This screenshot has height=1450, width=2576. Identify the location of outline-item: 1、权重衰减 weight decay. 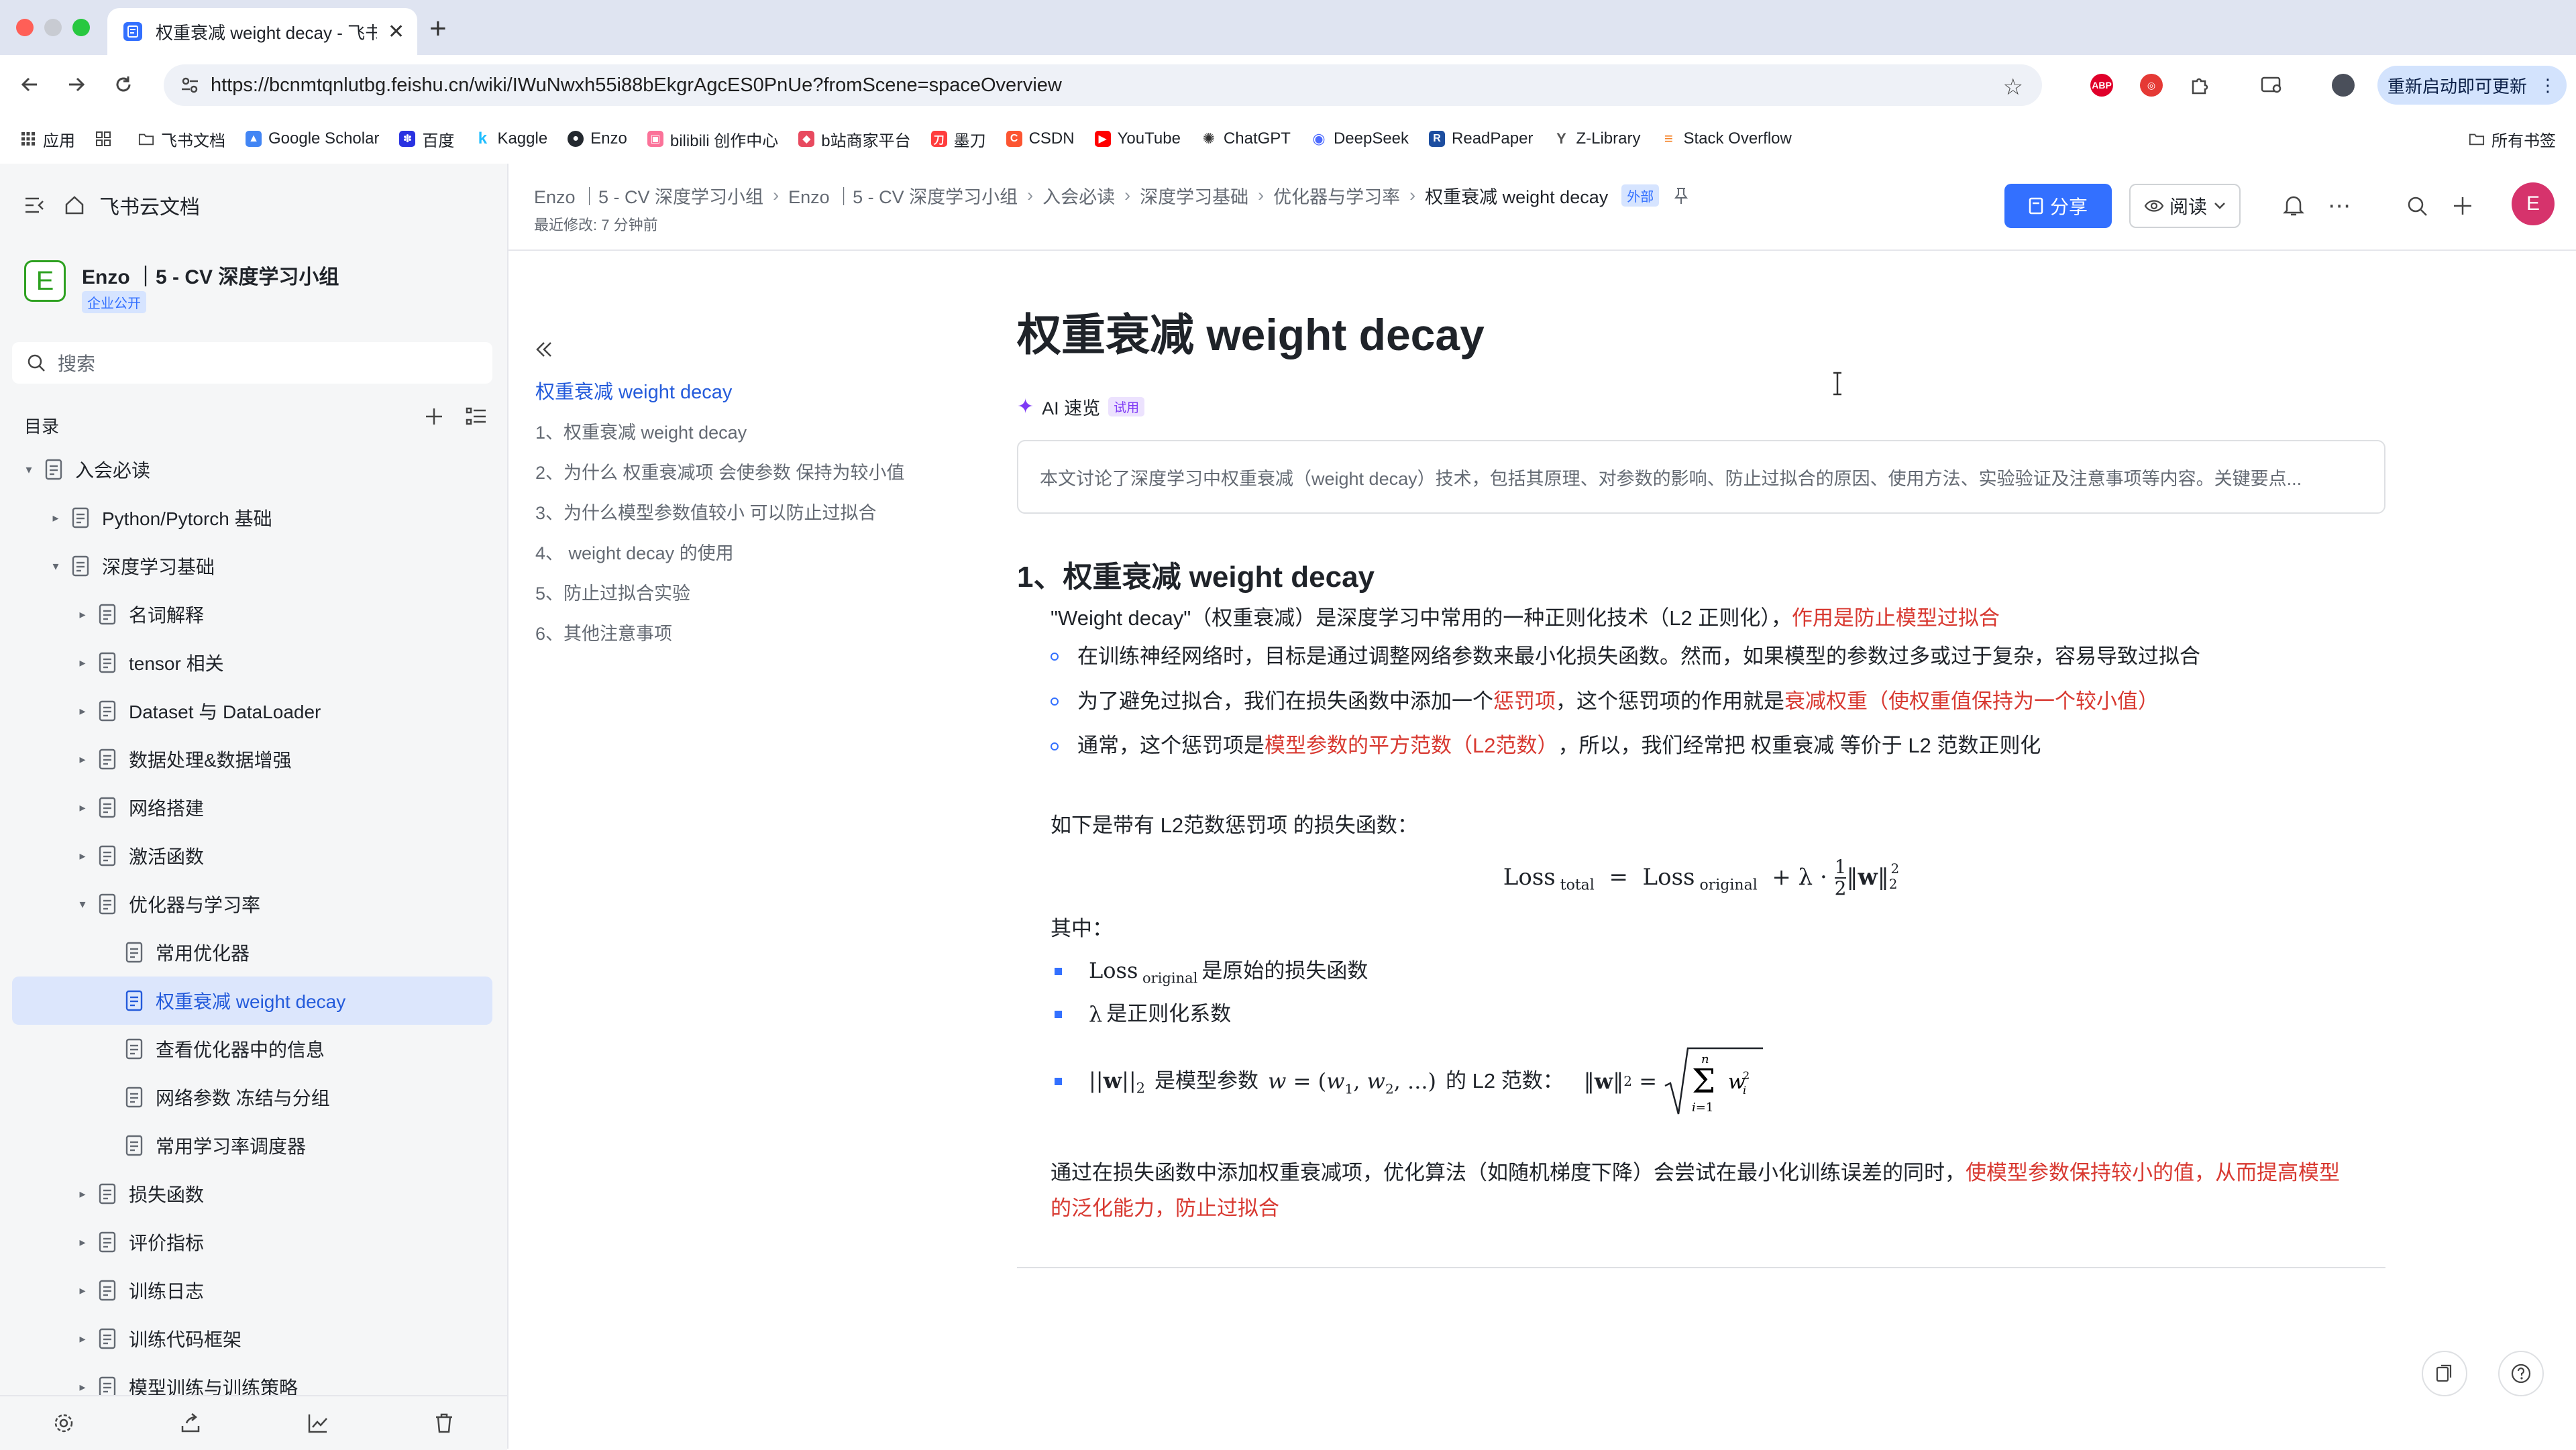
(743, 430).